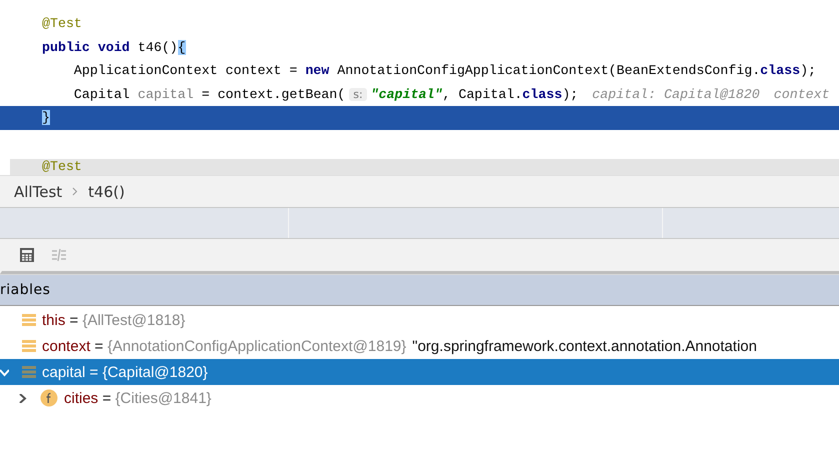 This screenshot has width=839, height=462. I want to click on code-text: AnnotationConfigApplicationContext(BeanExtendsConfig., so click(548, 70).